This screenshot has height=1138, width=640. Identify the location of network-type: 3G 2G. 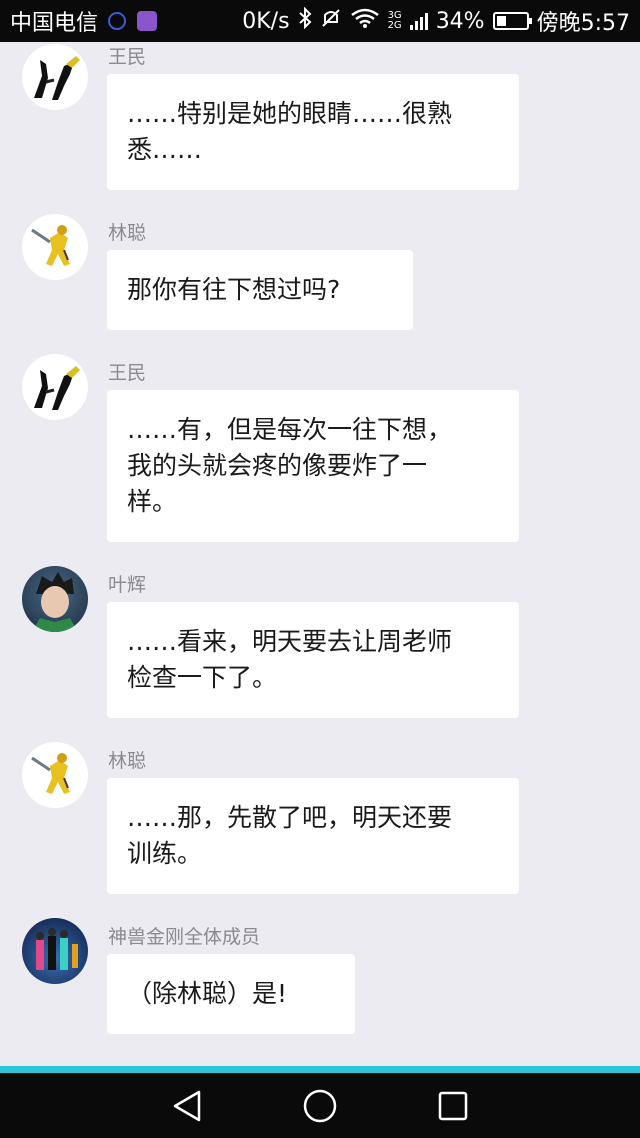
(395, 21).